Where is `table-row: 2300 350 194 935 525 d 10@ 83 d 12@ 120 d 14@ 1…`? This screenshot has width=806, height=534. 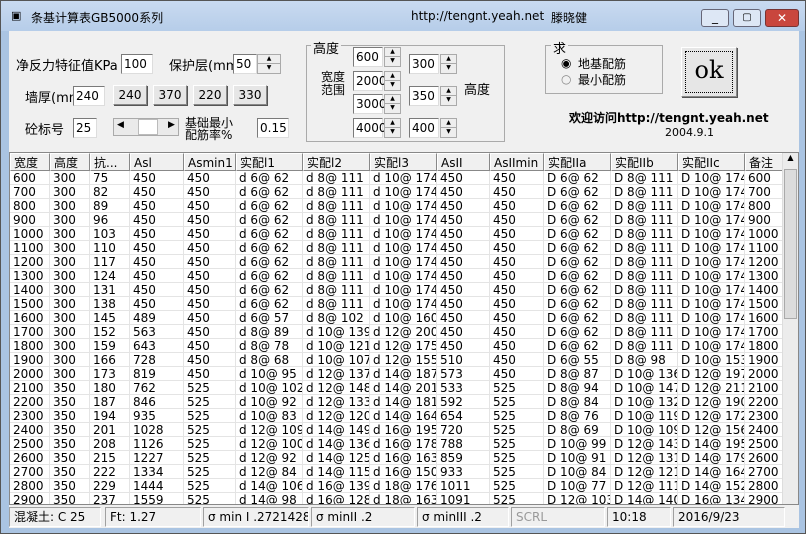
table-row: 2300 350 194 935 525 d 10@ 83 d 12@ 120 d 14@ 1… is located at coordinates (397, 416).